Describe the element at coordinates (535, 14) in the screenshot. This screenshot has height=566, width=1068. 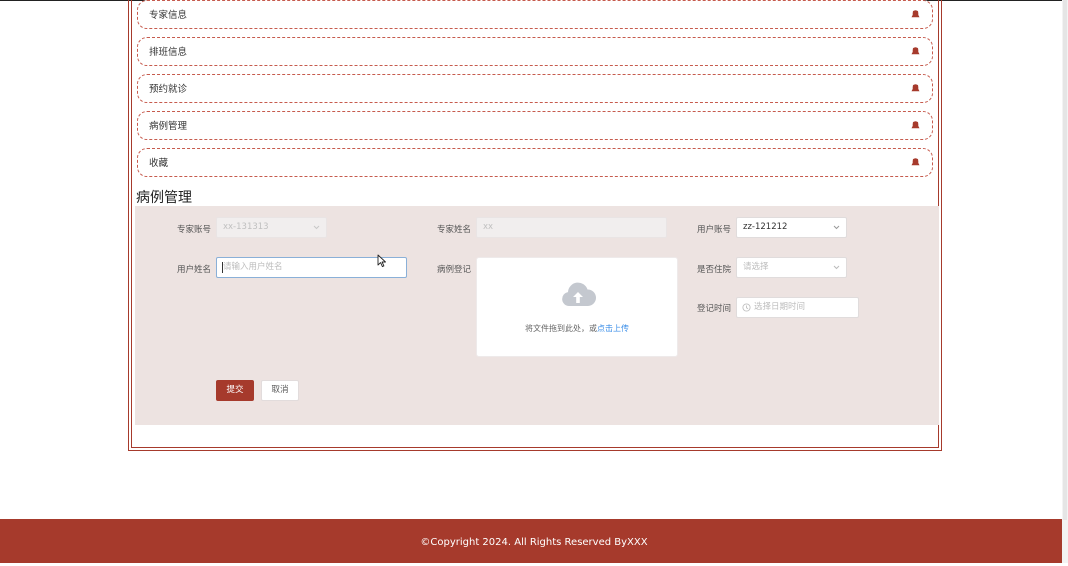
I see `menu-item-expert-info: 专家信息` at that location.